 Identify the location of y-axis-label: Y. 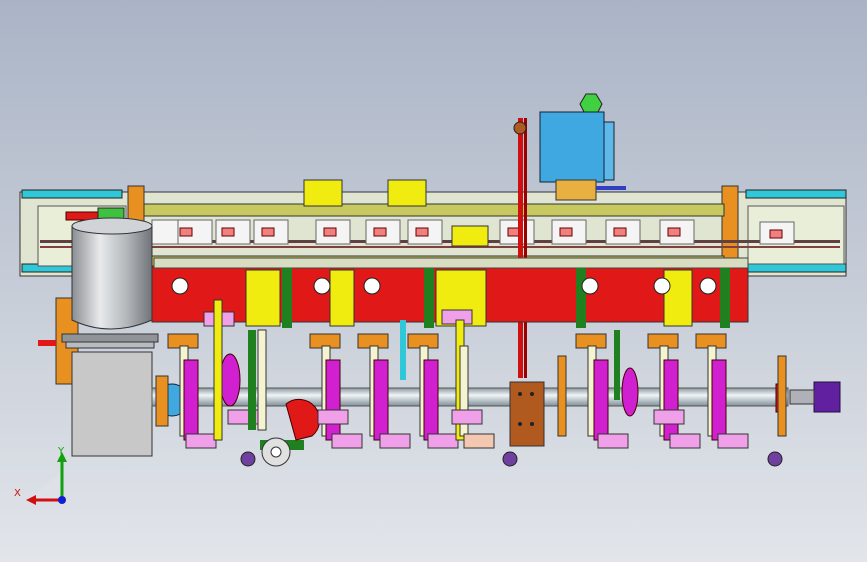
(61, 451).